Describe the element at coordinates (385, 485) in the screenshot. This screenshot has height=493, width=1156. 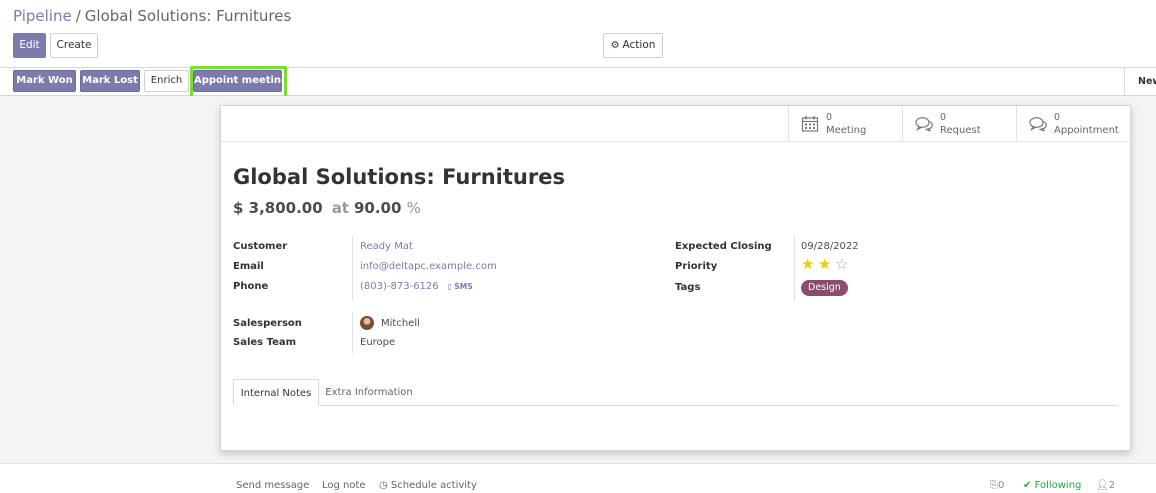
I see `clock-icon: ◷` at that location.